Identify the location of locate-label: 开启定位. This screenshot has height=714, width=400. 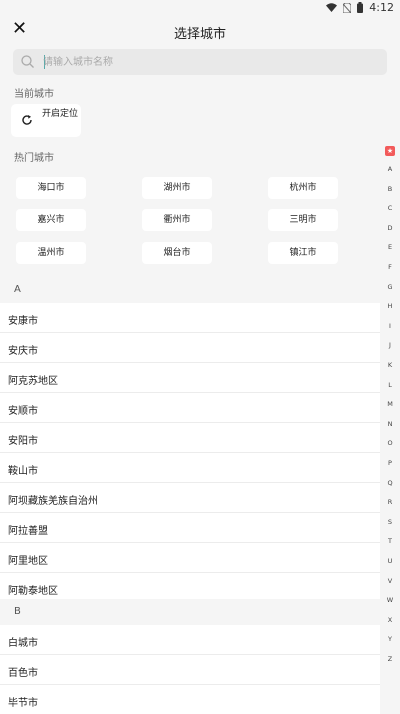
(59, 114).